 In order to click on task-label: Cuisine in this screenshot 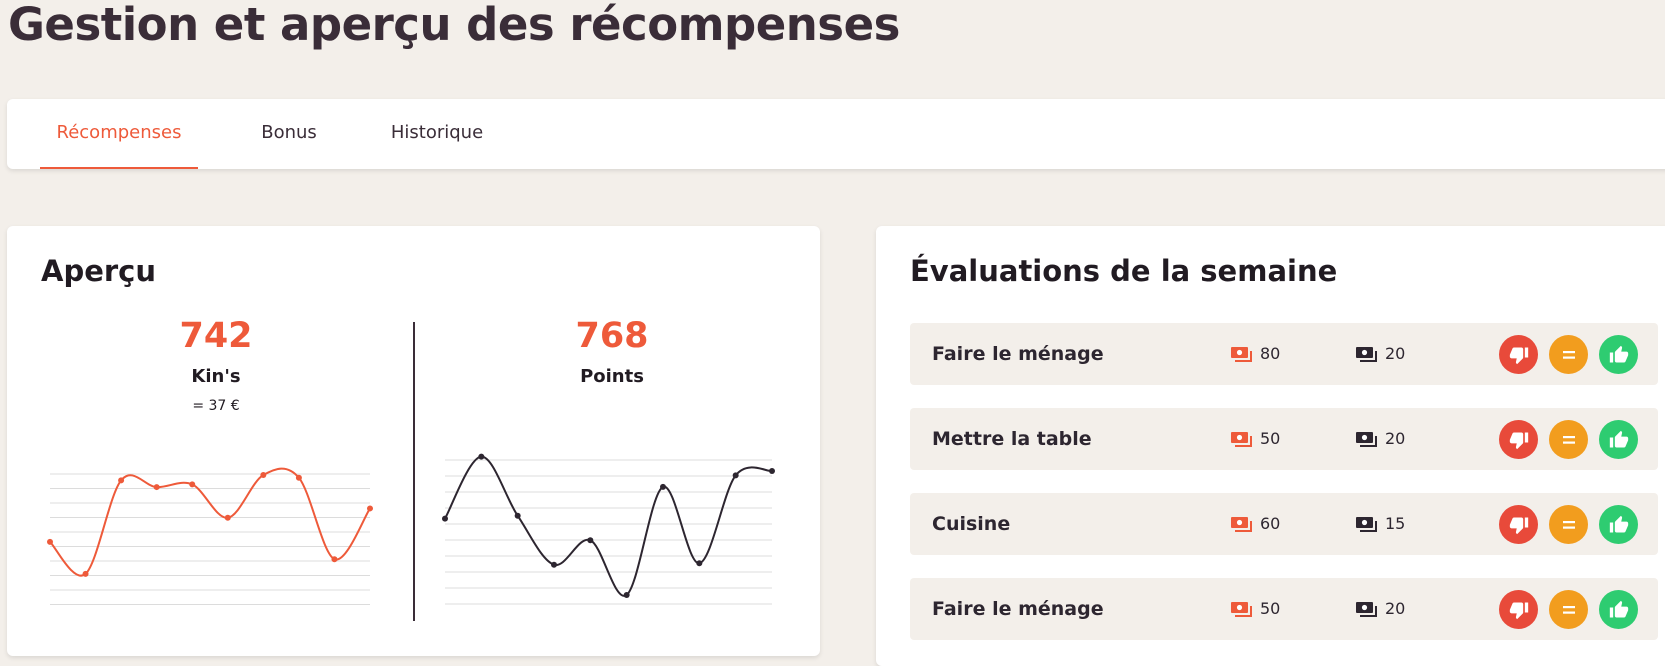, I will do `click(971, 524)`.